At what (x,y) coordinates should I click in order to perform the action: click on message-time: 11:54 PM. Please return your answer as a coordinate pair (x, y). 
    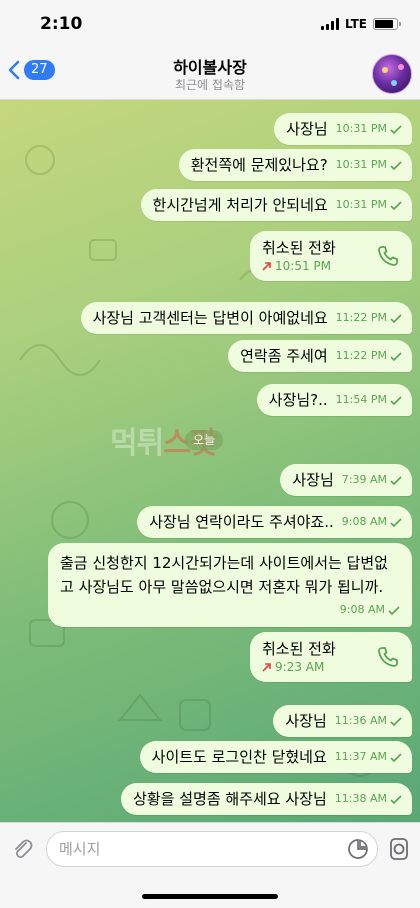
    Looking at the image, I should click on (361, 399).